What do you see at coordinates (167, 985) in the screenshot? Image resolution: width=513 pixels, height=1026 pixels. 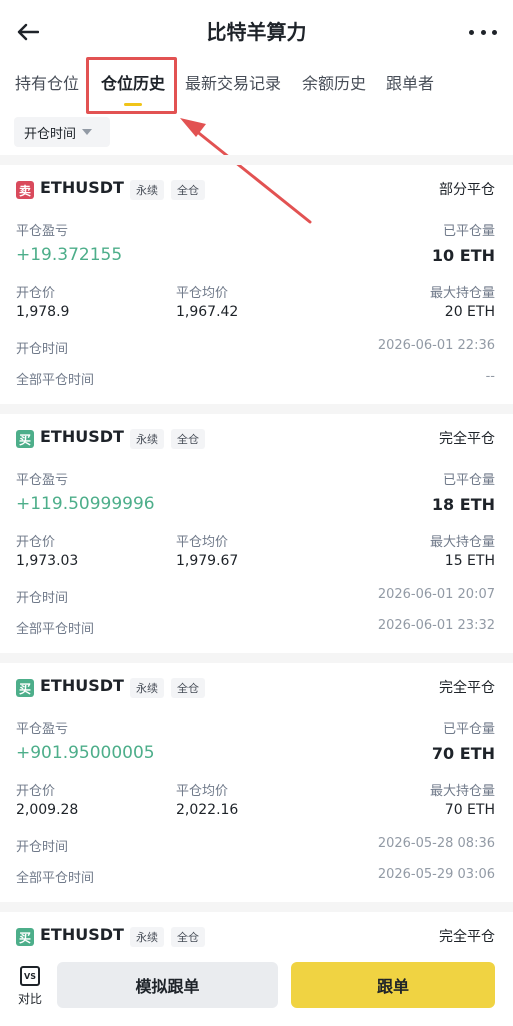 I see `simulate-copy-button: 模拟跟单` at bounding box center [167, 985].